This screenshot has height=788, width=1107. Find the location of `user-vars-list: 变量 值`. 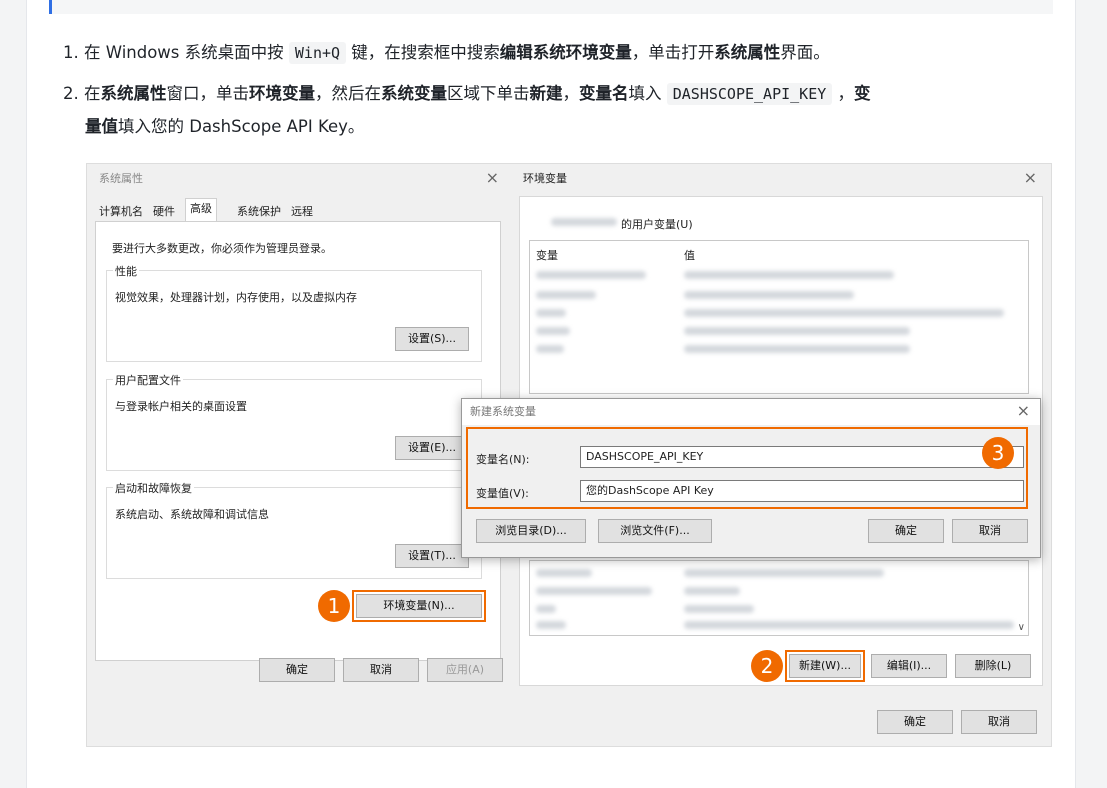

user-vars-list: 变量 值 is located at coordinates (779, 317).